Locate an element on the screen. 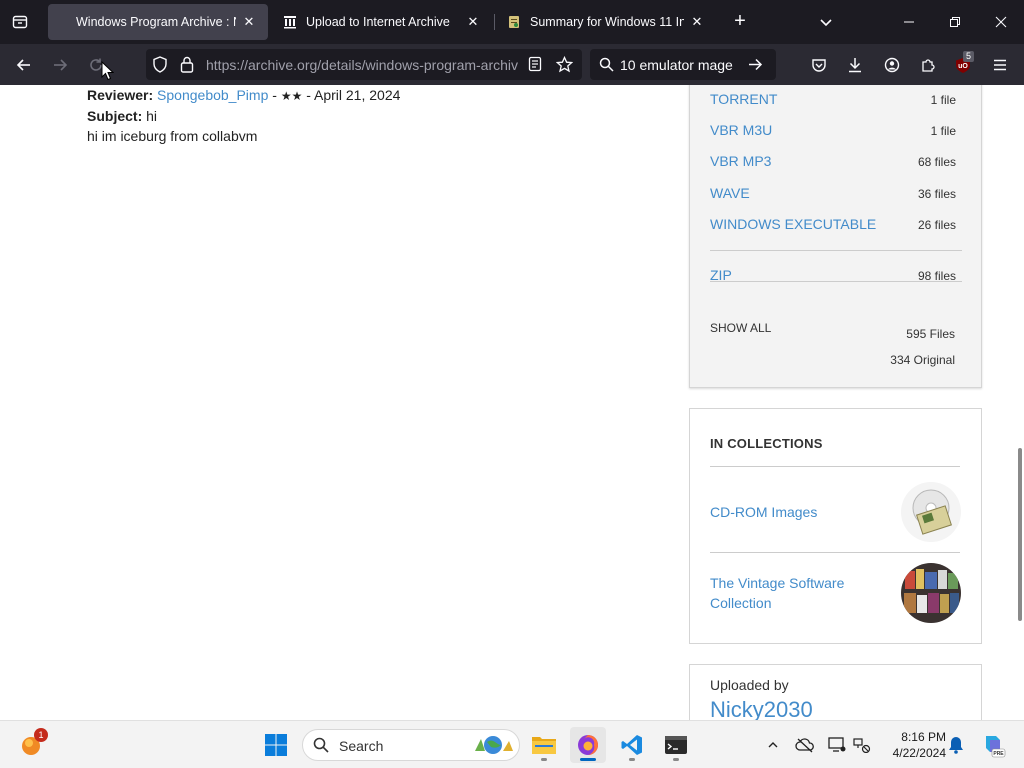 Image resolution: width=1024 pixels, height=768 pixels. notification-badge: 1 is located at coordinates (41, 735).